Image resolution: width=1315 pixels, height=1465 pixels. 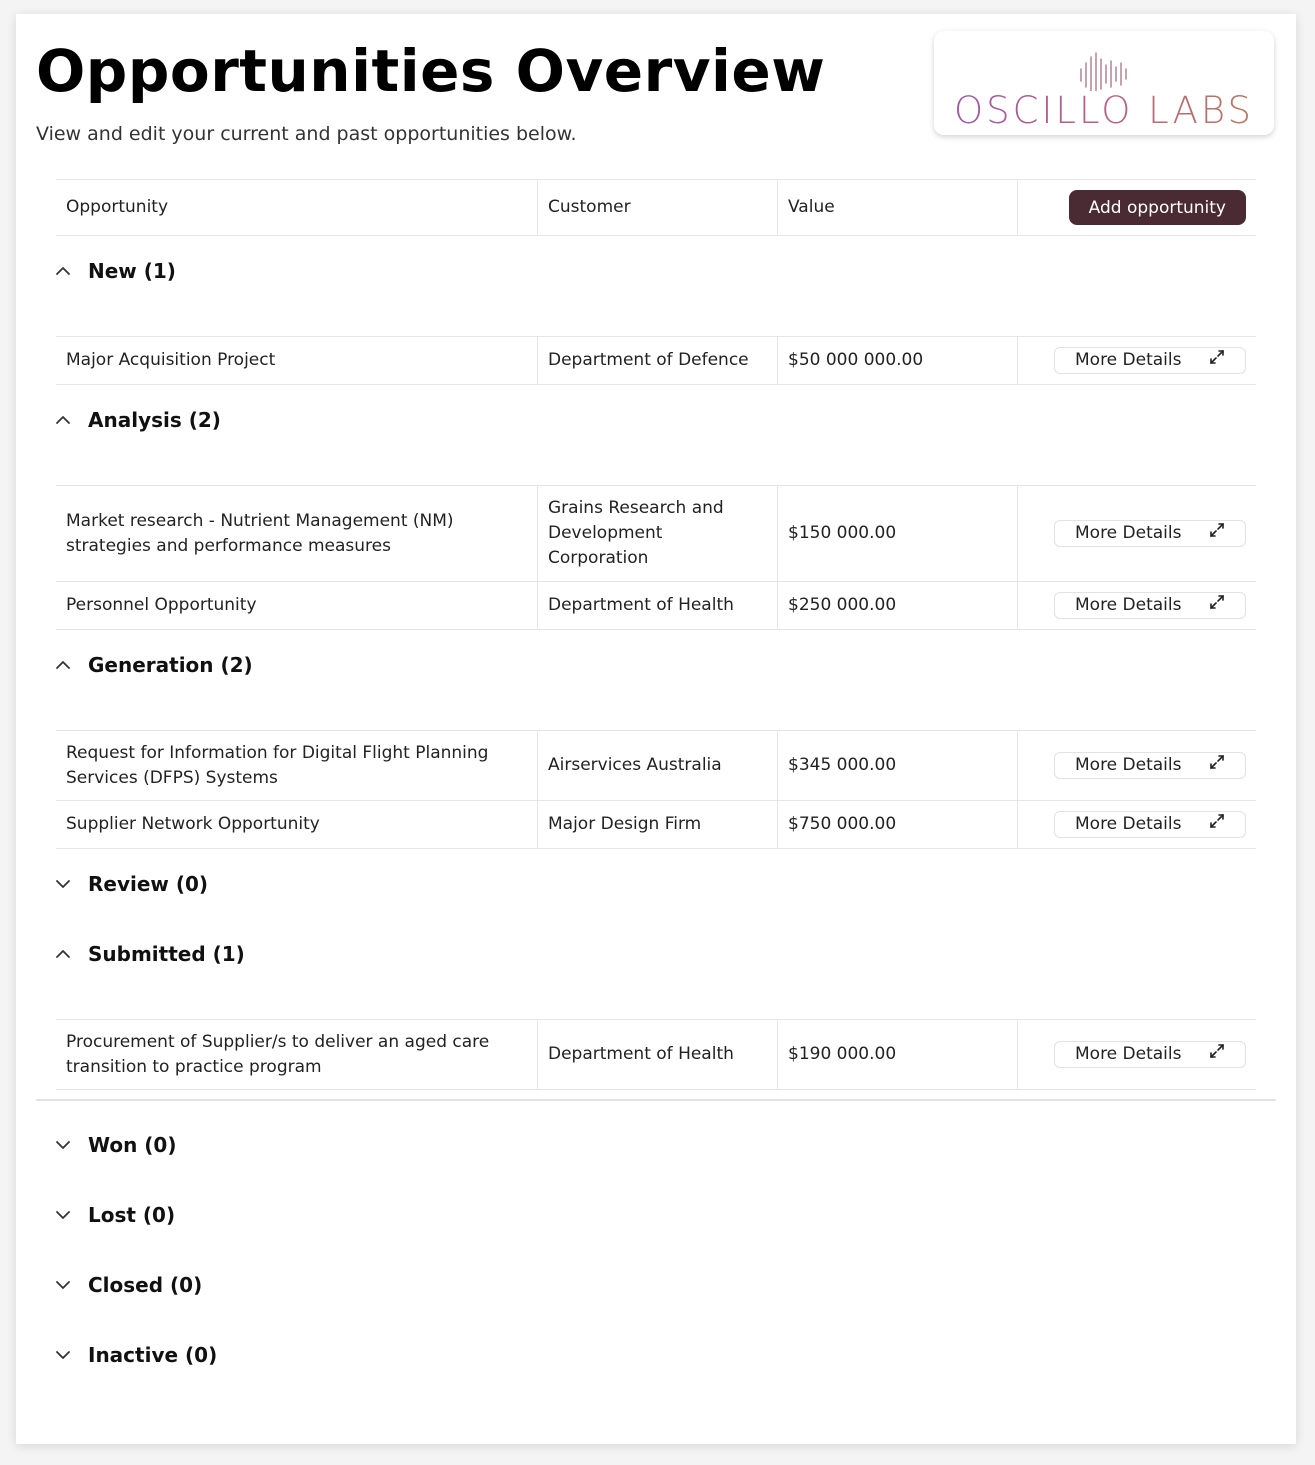 What do you see at coordinates (166, 954) in the screenshot?
I see `group-label: Submitted (1)` at bounding box center [166, 954].